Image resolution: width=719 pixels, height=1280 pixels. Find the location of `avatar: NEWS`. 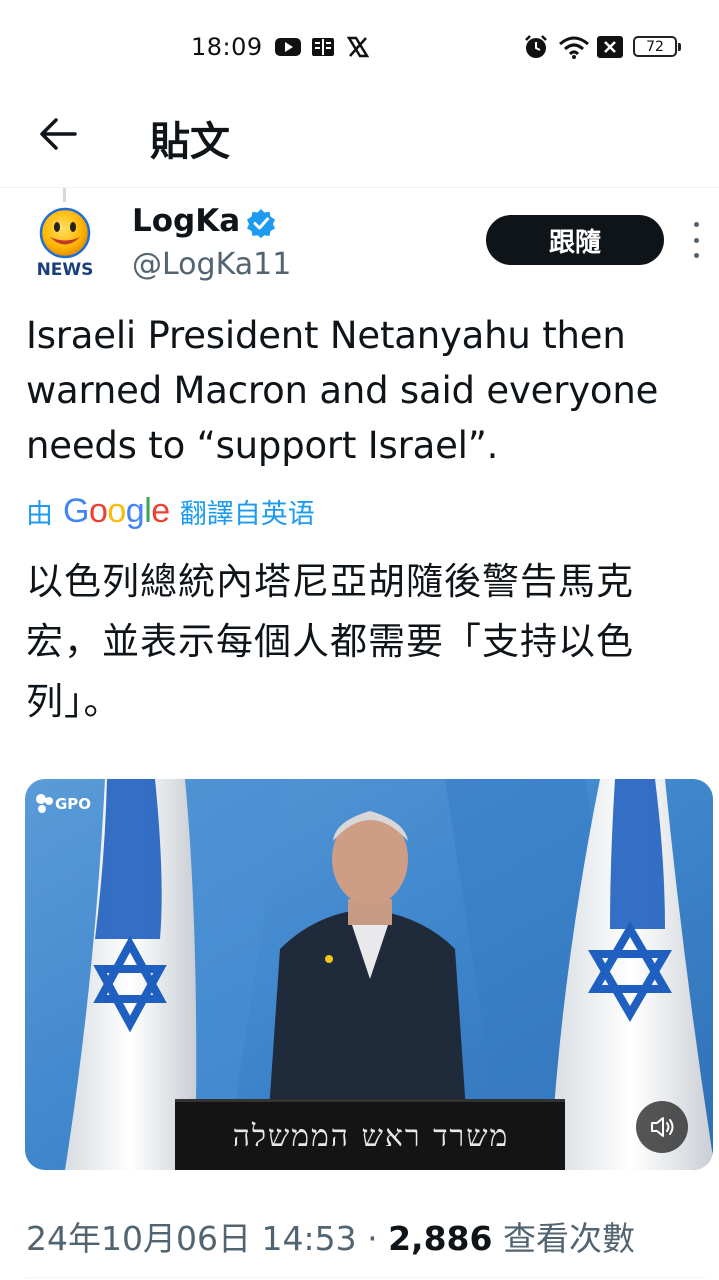

avatar: NEWS is located at coordinates (65, 243).